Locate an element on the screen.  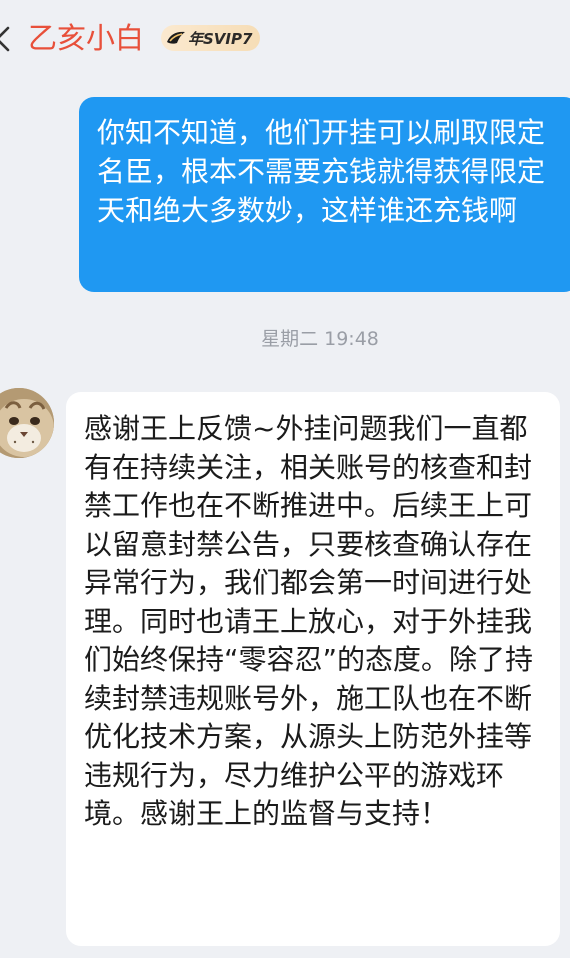
message-timestamp: 星期二 19:48 is located at coordinates (320, 339).